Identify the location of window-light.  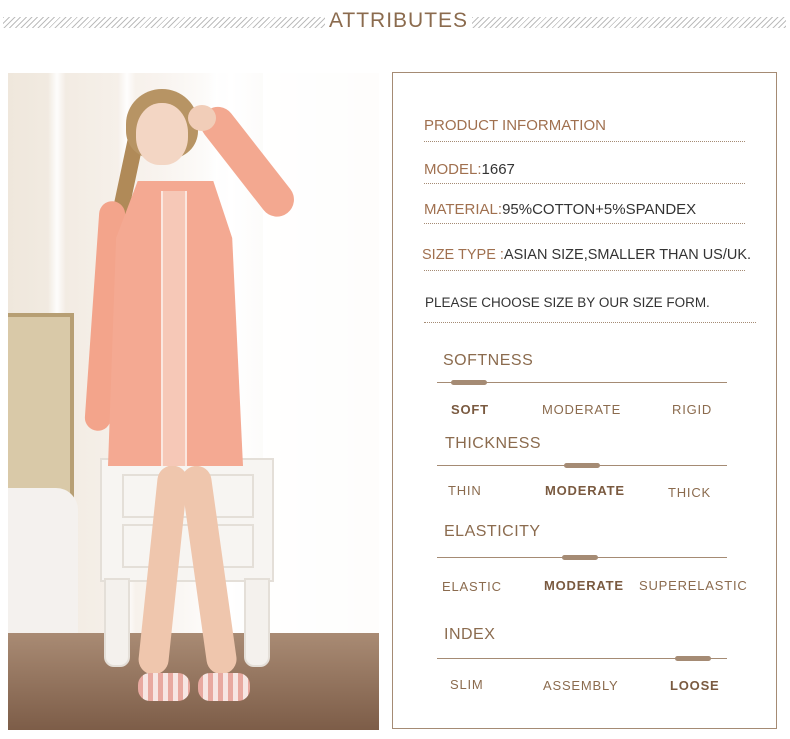
(321, 353).